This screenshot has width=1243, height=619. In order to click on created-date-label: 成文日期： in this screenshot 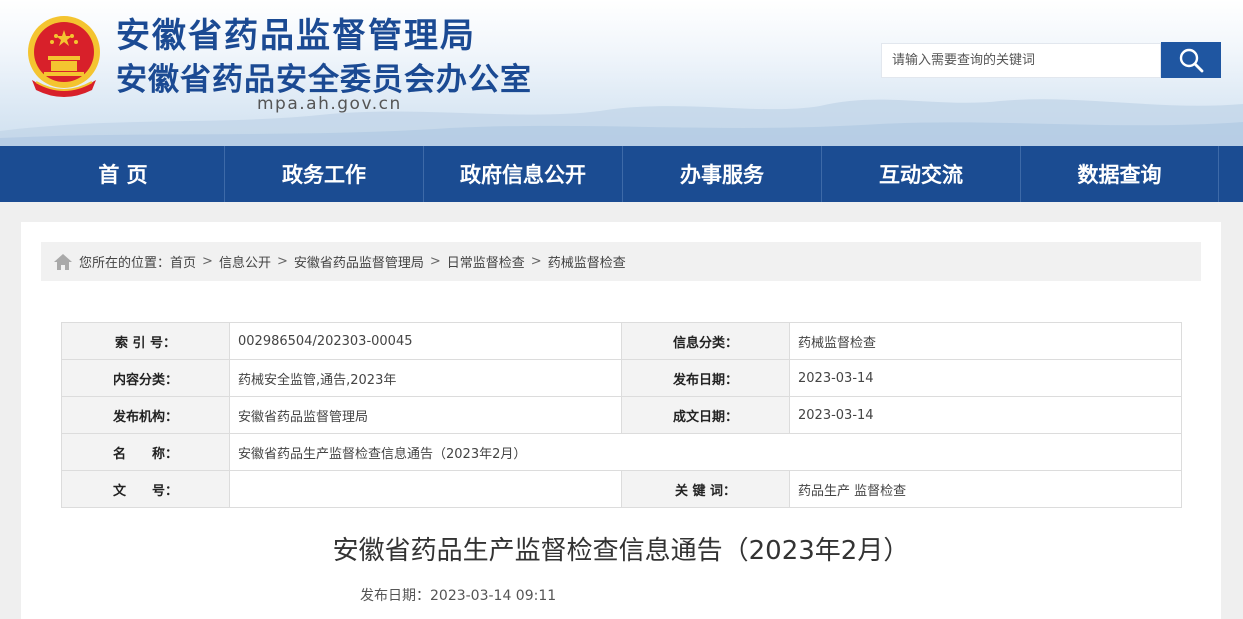, I will do `click(705, 415)`.